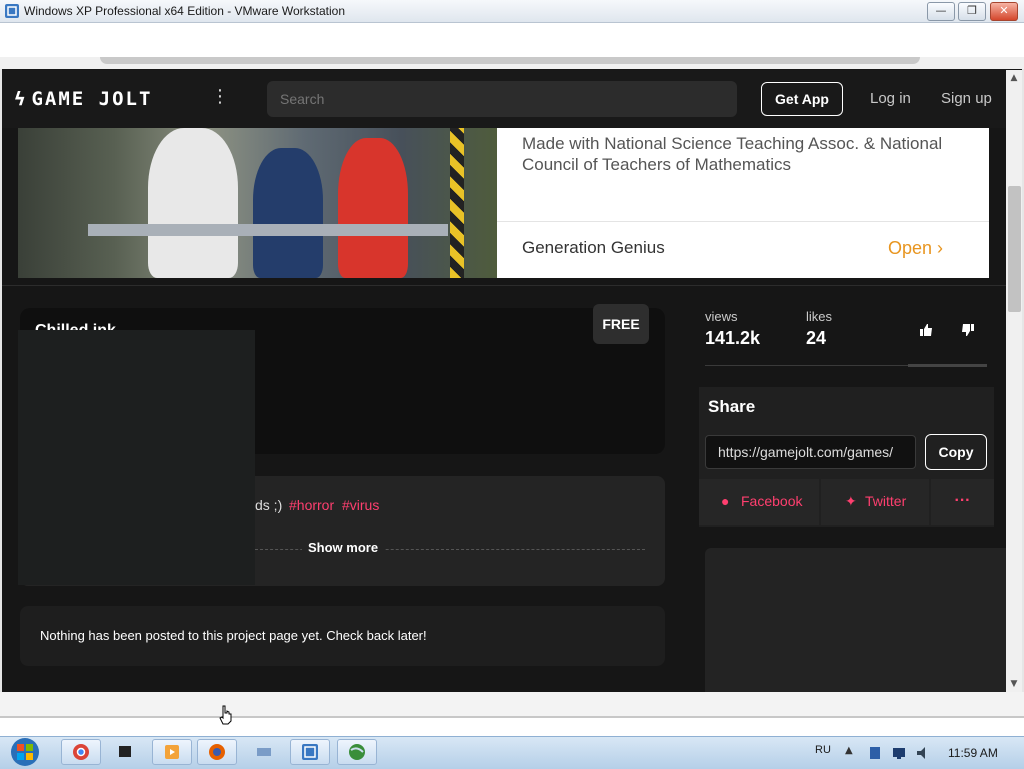 This screenshot has width=1024, height=769. Describe the element at coordinates (886, 501) in the screenshot. I see `twitter-label: Twitter` at that location.